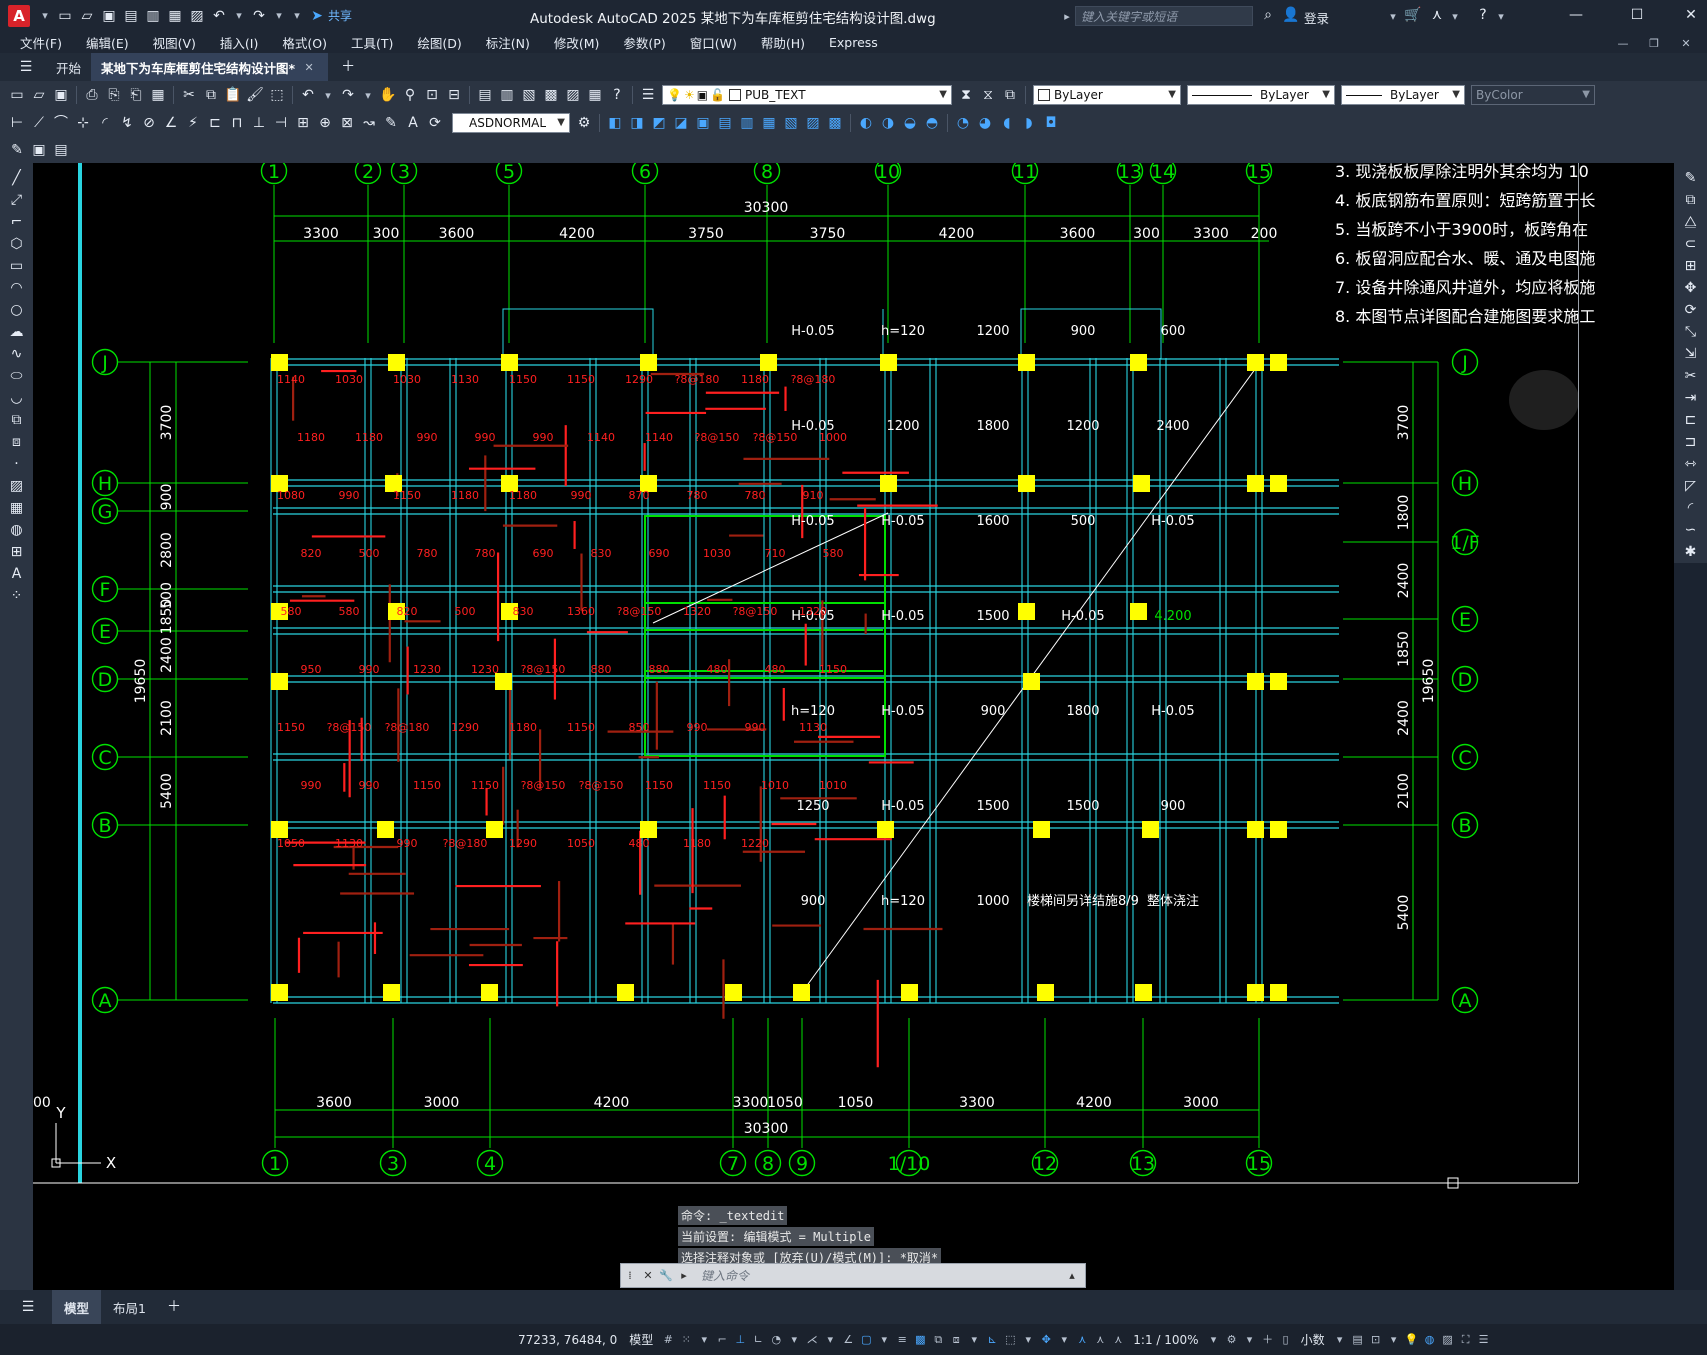 The height and width of the screenshot is (1355, 1707). I want to click on dimstyle-manager-icon: ⚙, so click(584, 123).